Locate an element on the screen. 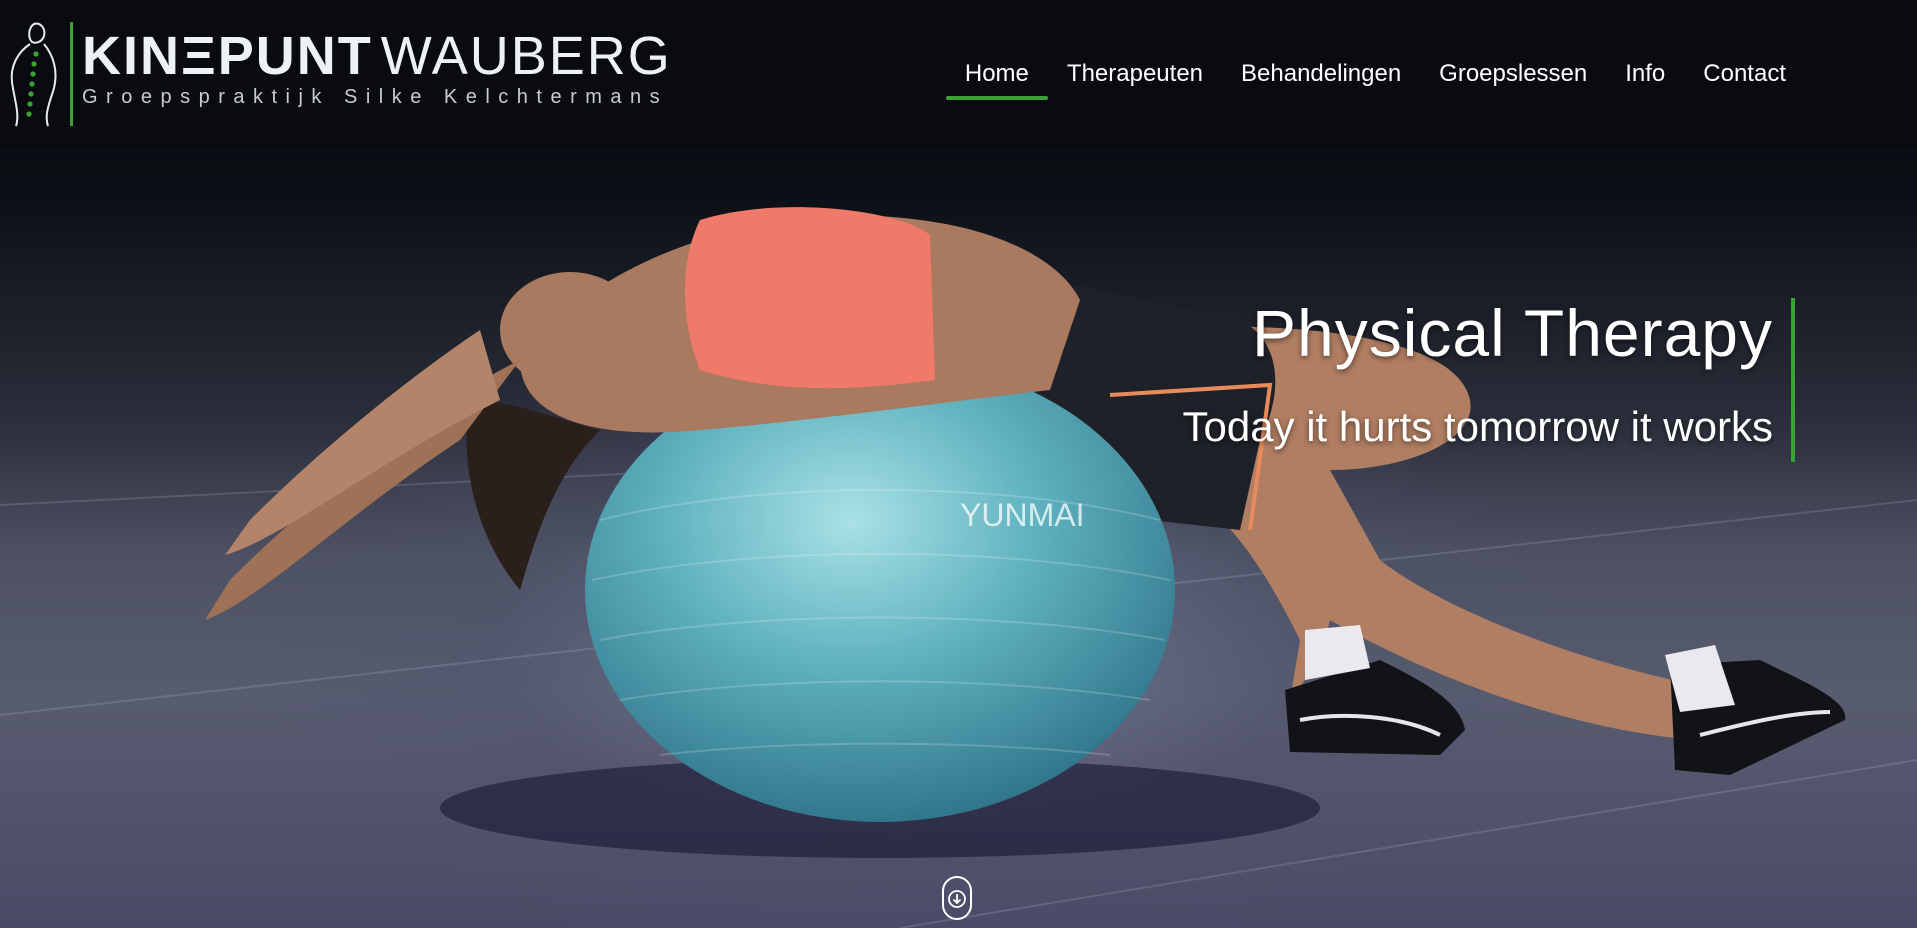 The height and width of the screenshot is (928, 1917). ball-brand-text: YUNMAI is located at coordinates (1022, 515).